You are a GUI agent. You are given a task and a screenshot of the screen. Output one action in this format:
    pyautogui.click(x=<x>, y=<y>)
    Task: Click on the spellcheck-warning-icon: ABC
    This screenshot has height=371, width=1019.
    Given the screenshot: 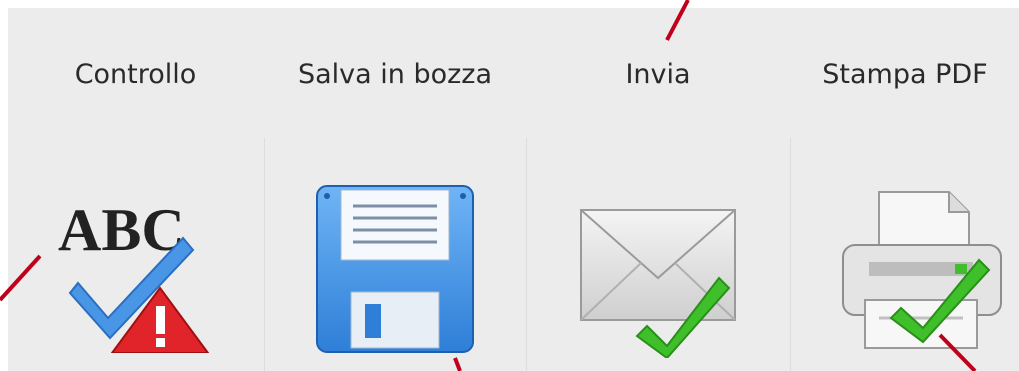 What is the action you would take?
    pyautogui.click(x=134, y=275)
    